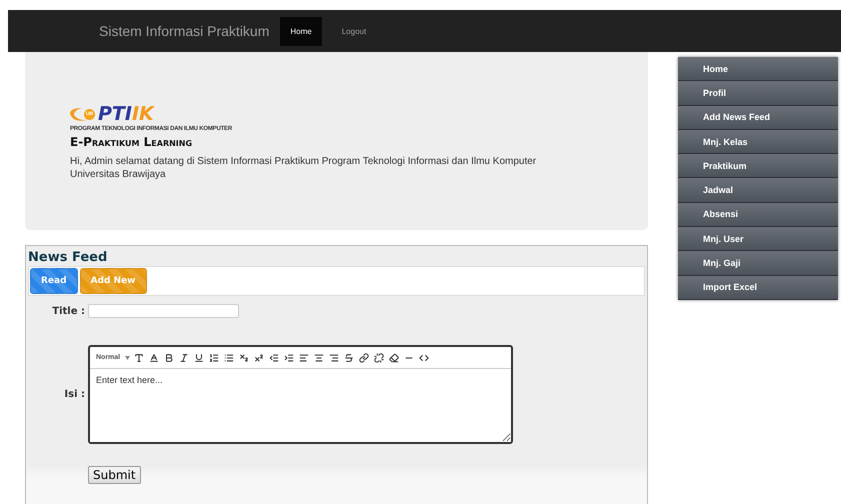 This screenshot has width=841, height=504. What do you see at coordinates (259, 358) in the screenshot?
I see `superscript-icon` at bounding box center [259, 358].